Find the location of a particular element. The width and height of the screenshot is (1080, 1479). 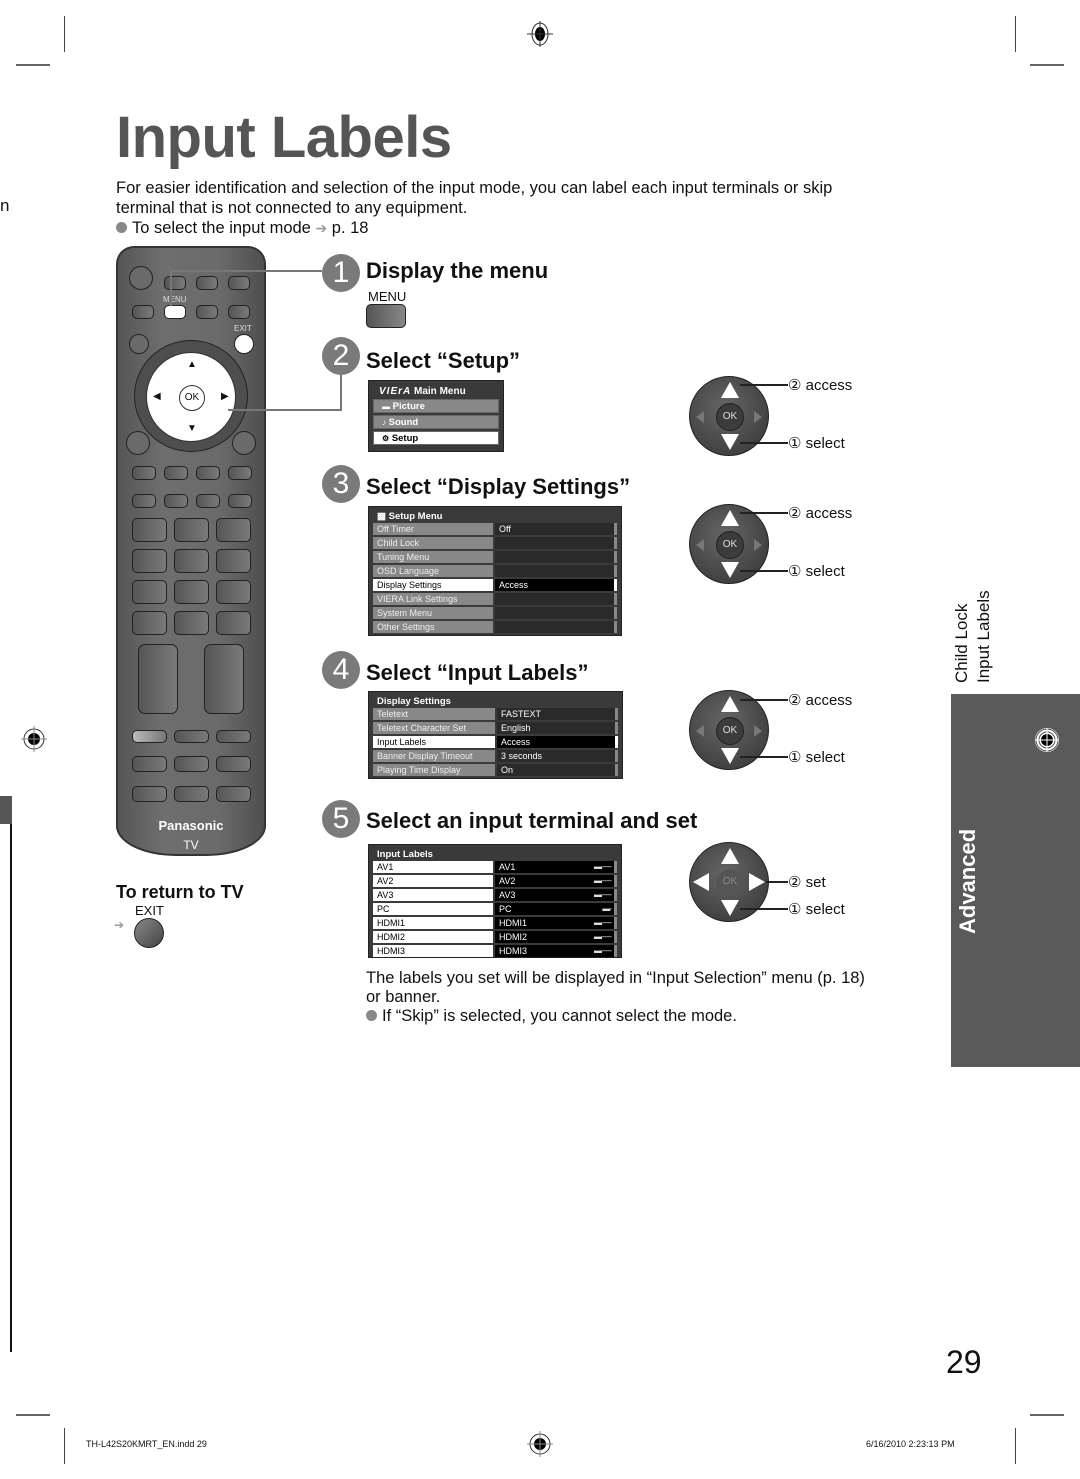

menu-row: Teletext Character Set English is located at coordinates (495, 728).